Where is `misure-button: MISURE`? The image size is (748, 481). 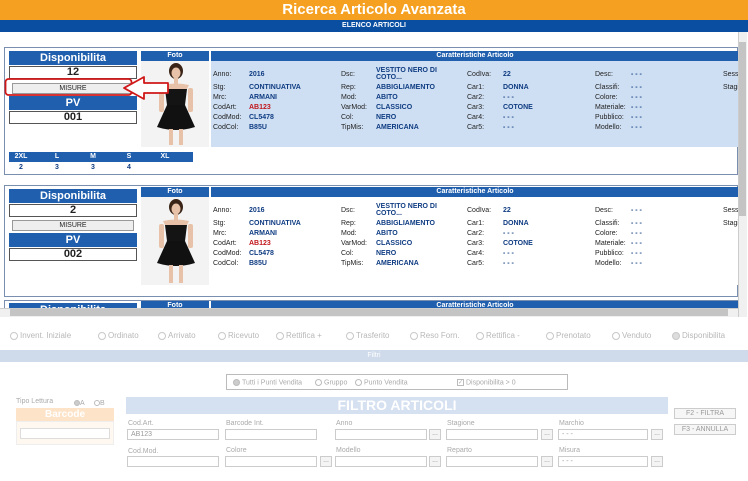 misure-button: MISURE is located at coordinates (73, 225).